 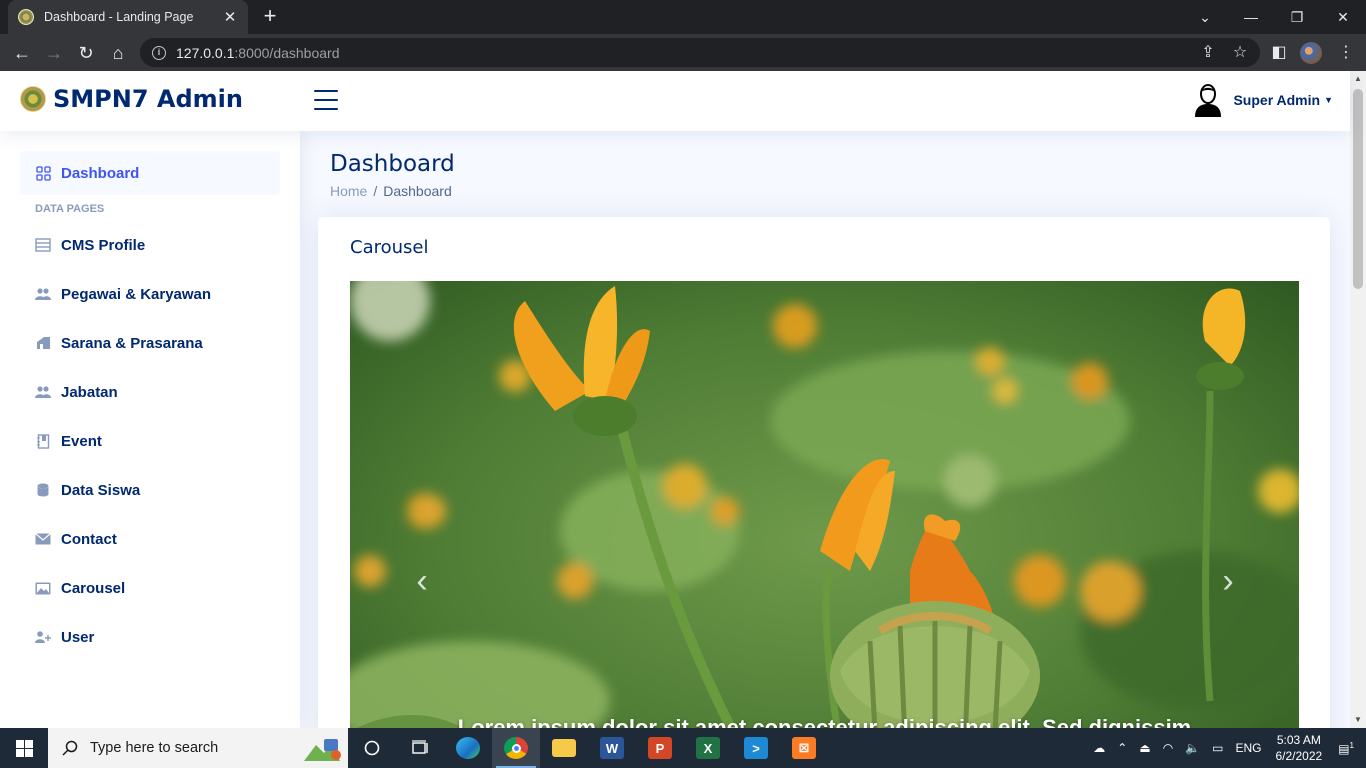 I want to click on close-window-button: ✕, so click(x=1343, y=17).